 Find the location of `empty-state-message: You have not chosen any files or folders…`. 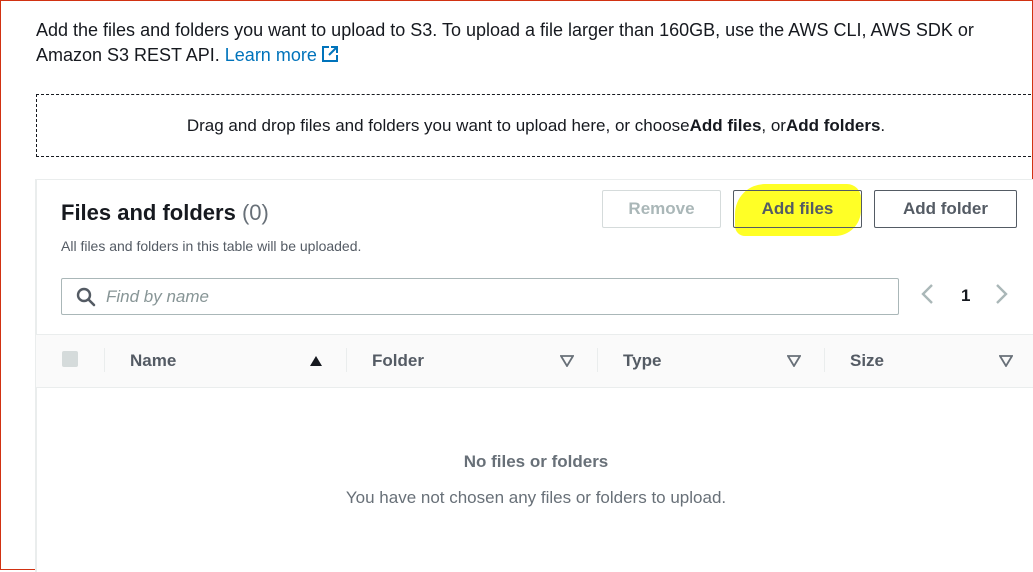

empty-state-message: You have not chosen any files or folders… is located at coordinates (536, 497).